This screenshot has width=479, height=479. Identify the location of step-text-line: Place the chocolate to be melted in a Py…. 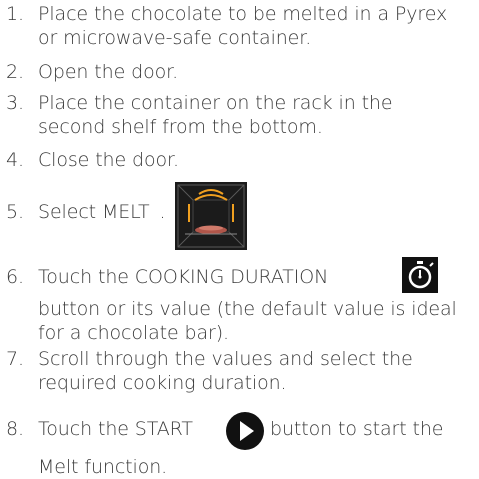
(243, 14).